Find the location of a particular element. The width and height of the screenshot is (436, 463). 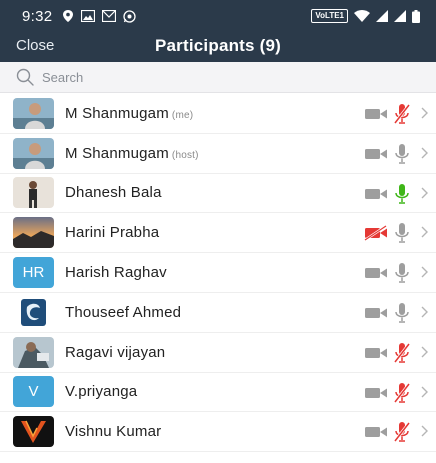

participant-name-text: Thouseef Ahmed is located at coordinates (123, 312).